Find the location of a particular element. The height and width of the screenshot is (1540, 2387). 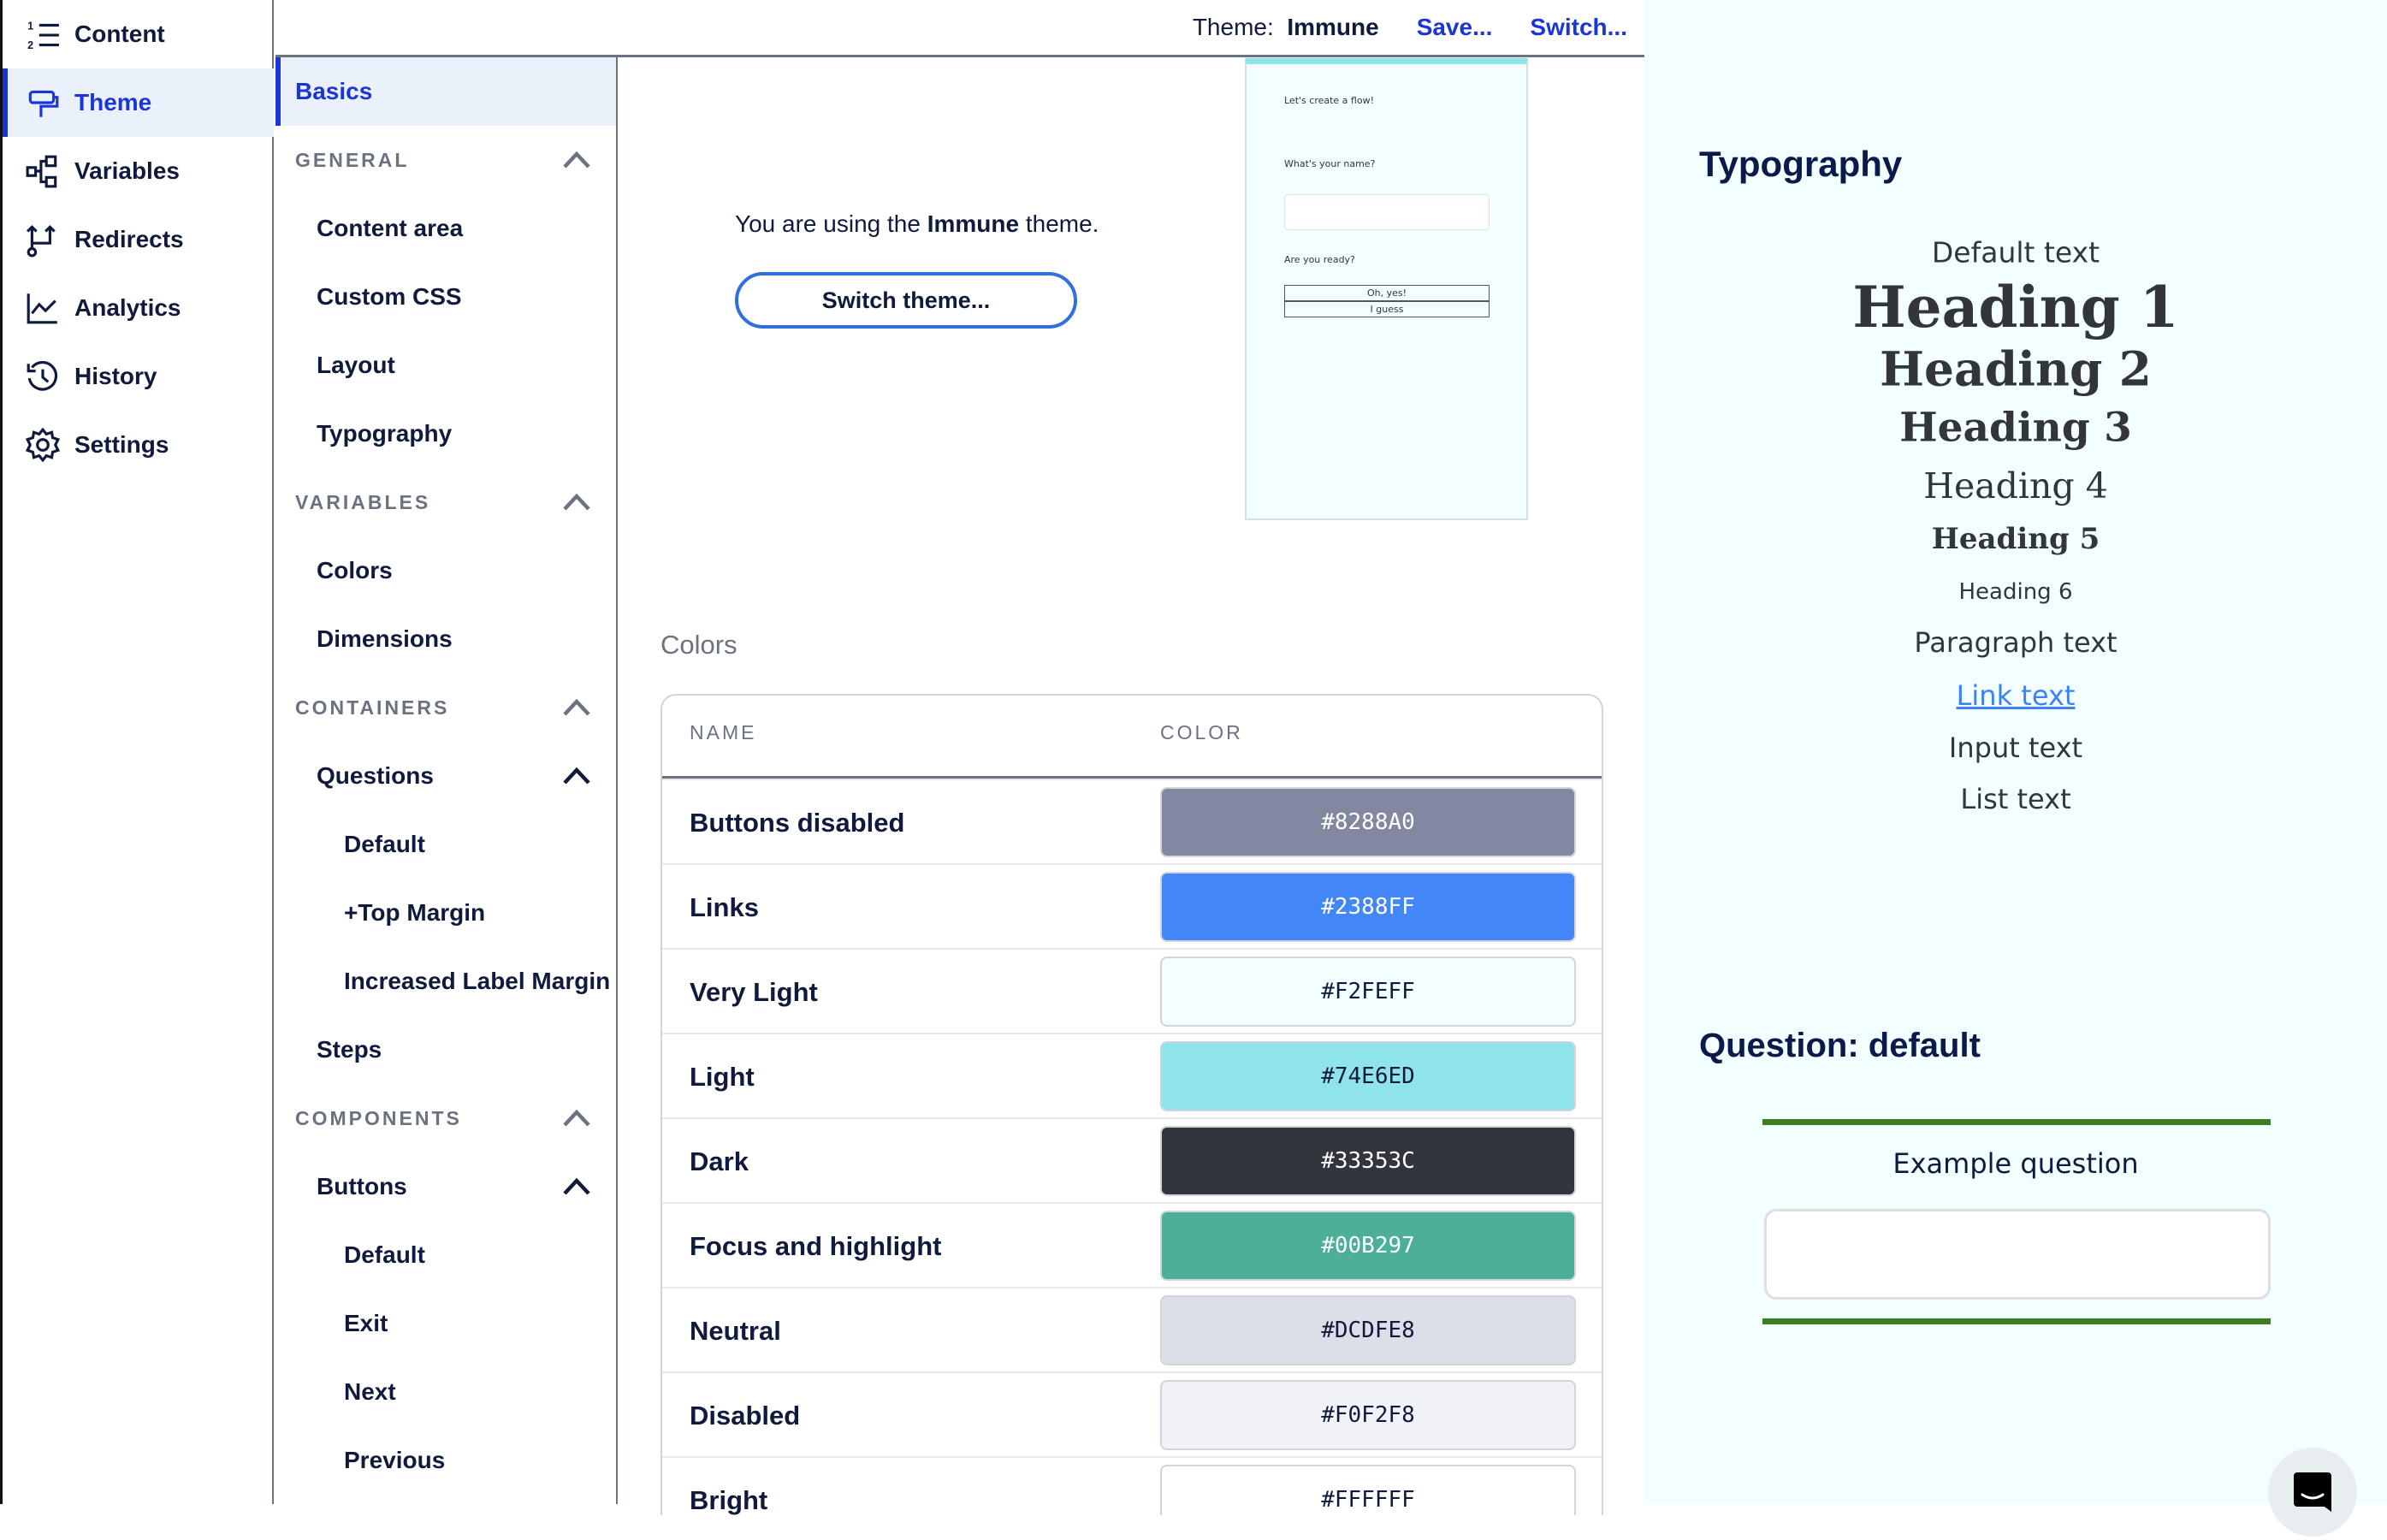

color-row: Disabled #F0F2F8 is located at coordinates (1132, 1413).